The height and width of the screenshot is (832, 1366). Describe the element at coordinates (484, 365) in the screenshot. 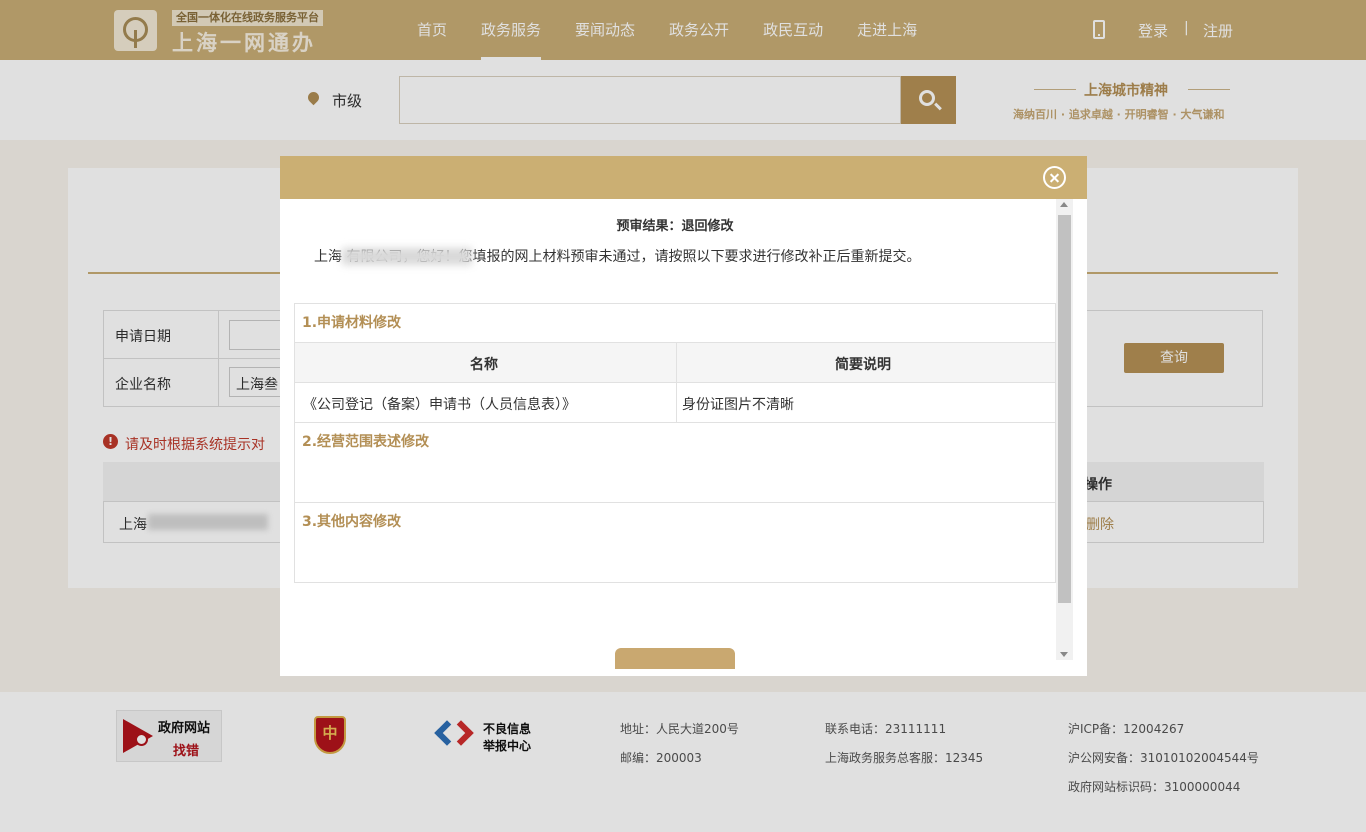

I see `column-header-name: 名称` at that location.